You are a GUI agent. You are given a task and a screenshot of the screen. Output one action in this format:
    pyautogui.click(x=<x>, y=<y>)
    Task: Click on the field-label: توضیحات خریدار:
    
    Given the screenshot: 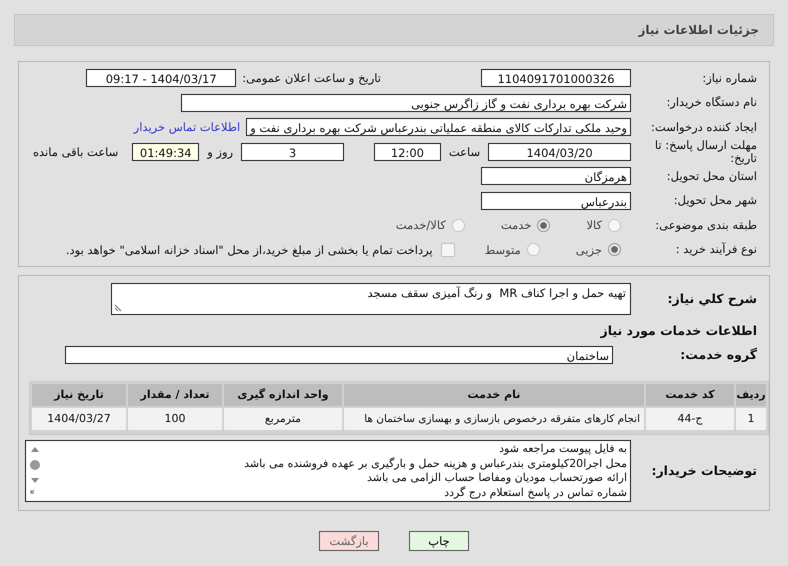 What is the action you would take?
    pyautogui.click(x=704, y=471)
    